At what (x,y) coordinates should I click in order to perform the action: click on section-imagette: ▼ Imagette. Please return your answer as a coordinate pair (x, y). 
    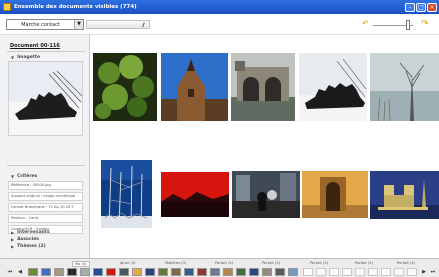
    Looking at the image, I should click on (25, 57).